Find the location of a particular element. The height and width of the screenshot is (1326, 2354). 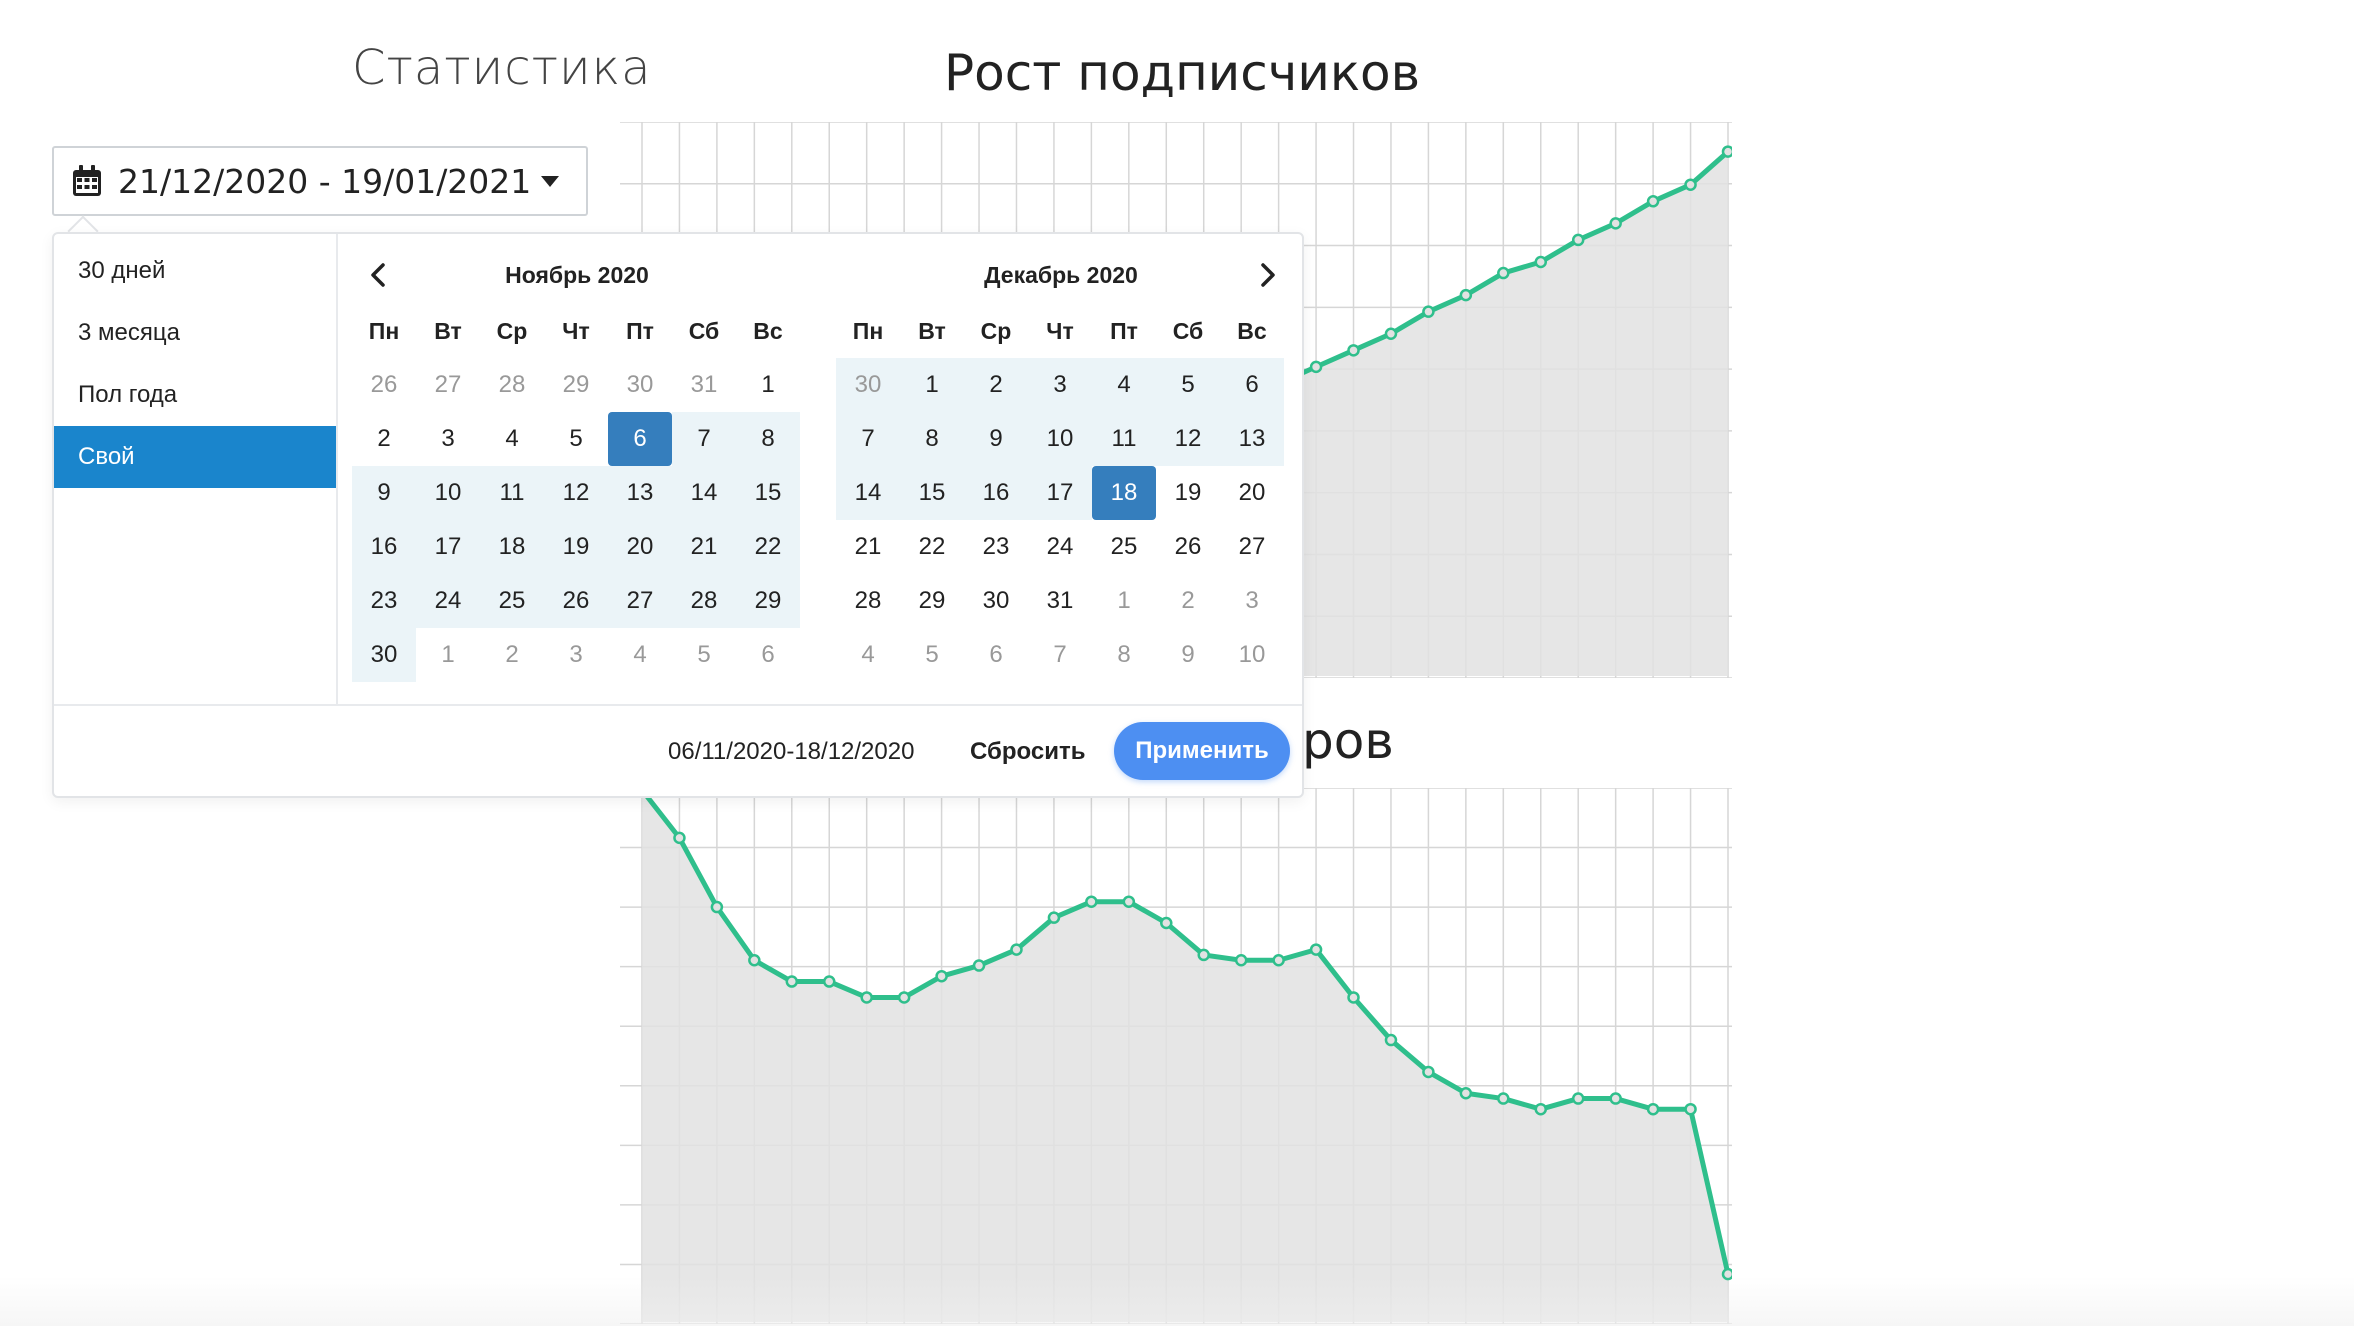

reset-button: Сбросить is located at coordinates (1027, 752).